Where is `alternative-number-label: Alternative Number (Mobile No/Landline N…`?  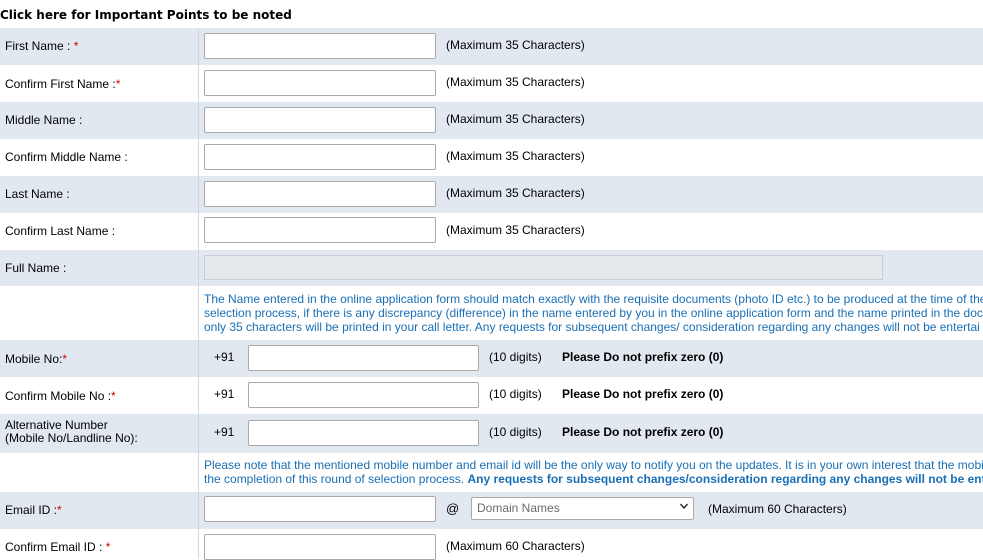 alternative-number-label: Alternative Number (Mobile No/Landline N… is located at coordinates (71, 432).